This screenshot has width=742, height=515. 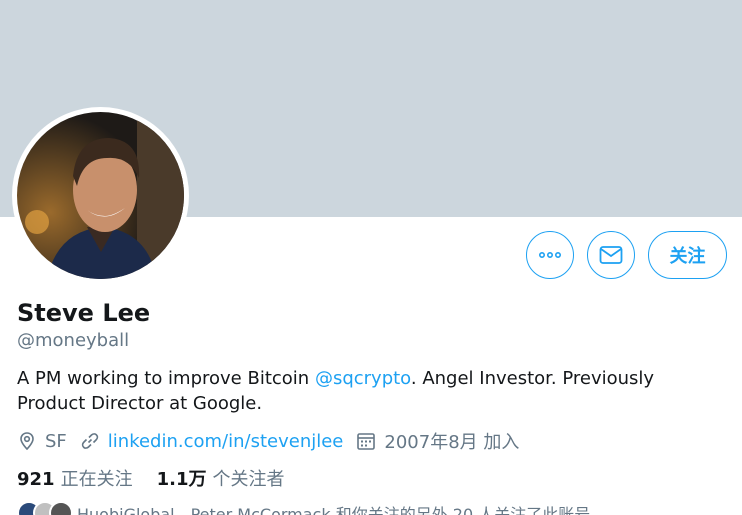 What do you see at coordinates (366, 441) in the screenshot?
I see `calendar-icon` at bounding box center [366, 441].